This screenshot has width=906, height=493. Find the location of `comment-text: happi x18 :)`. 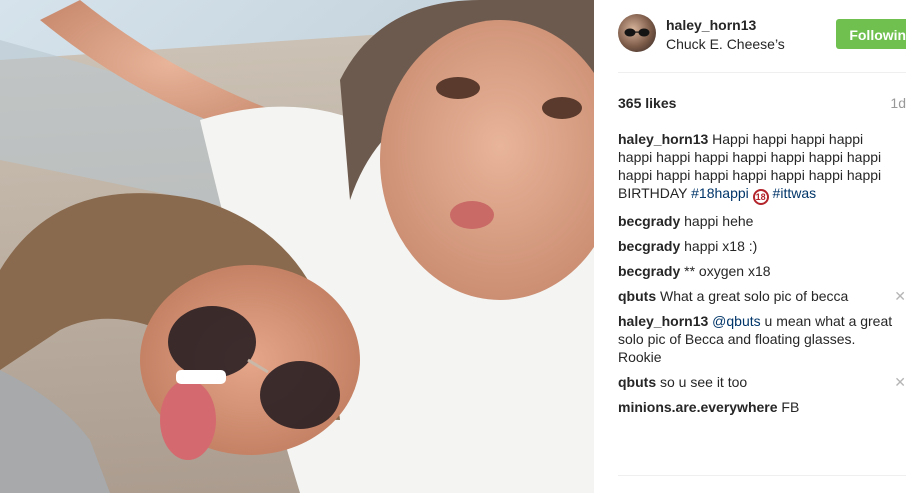

comment-text: happi x18 :) is located at coordinates (721, 246).